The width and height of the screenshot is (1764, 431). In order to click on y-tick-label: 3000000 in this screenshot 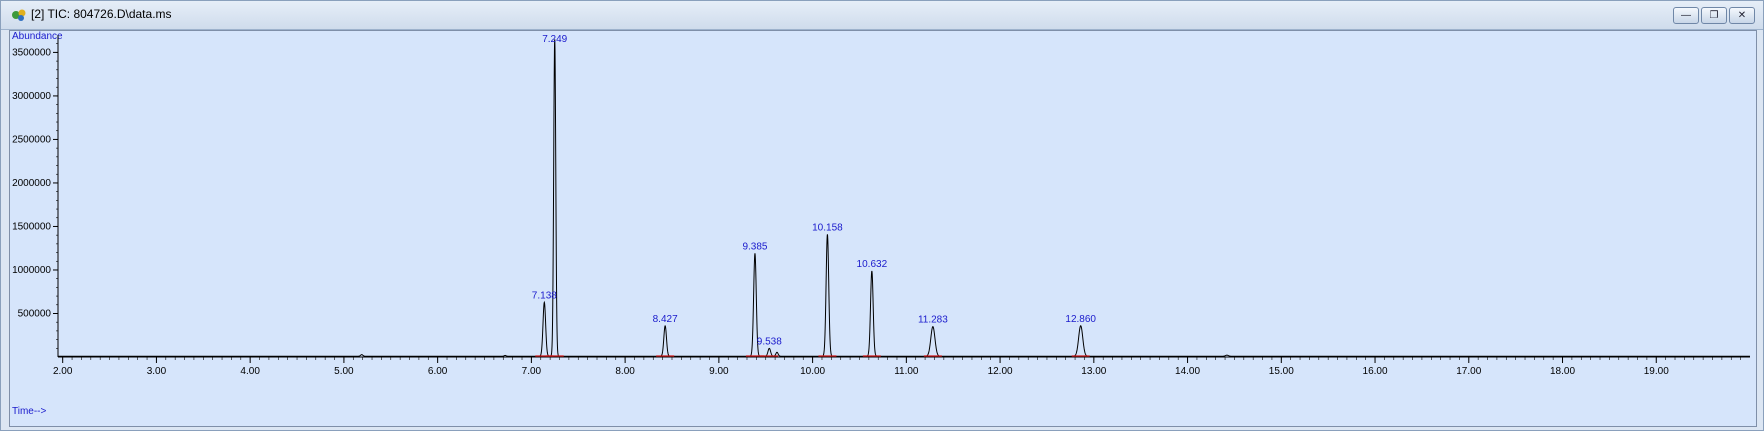, I will do `click(31, 96)`.